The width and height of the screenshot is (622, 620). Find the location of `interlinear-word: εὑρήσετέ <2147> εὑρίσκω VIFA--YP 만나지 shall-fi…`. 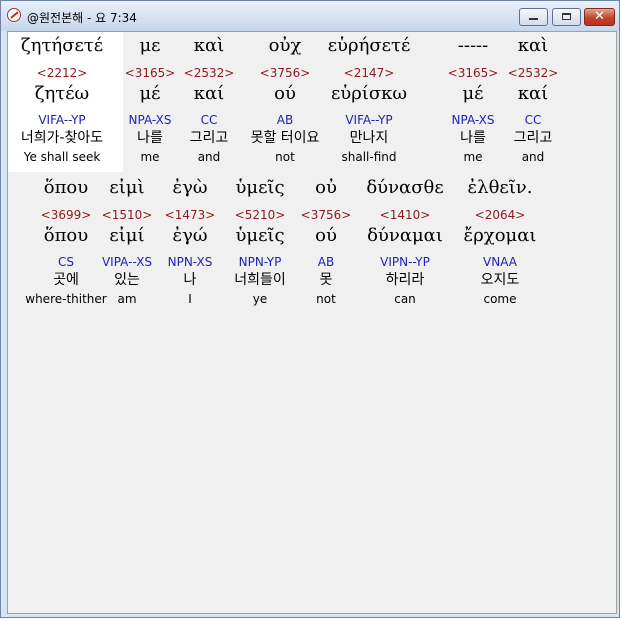

interlinear-word: εὑρήσετέ <2147> εὑρίσκω VIFA--YP 만나지 shall-fi… is located at coordinates (369, 102).